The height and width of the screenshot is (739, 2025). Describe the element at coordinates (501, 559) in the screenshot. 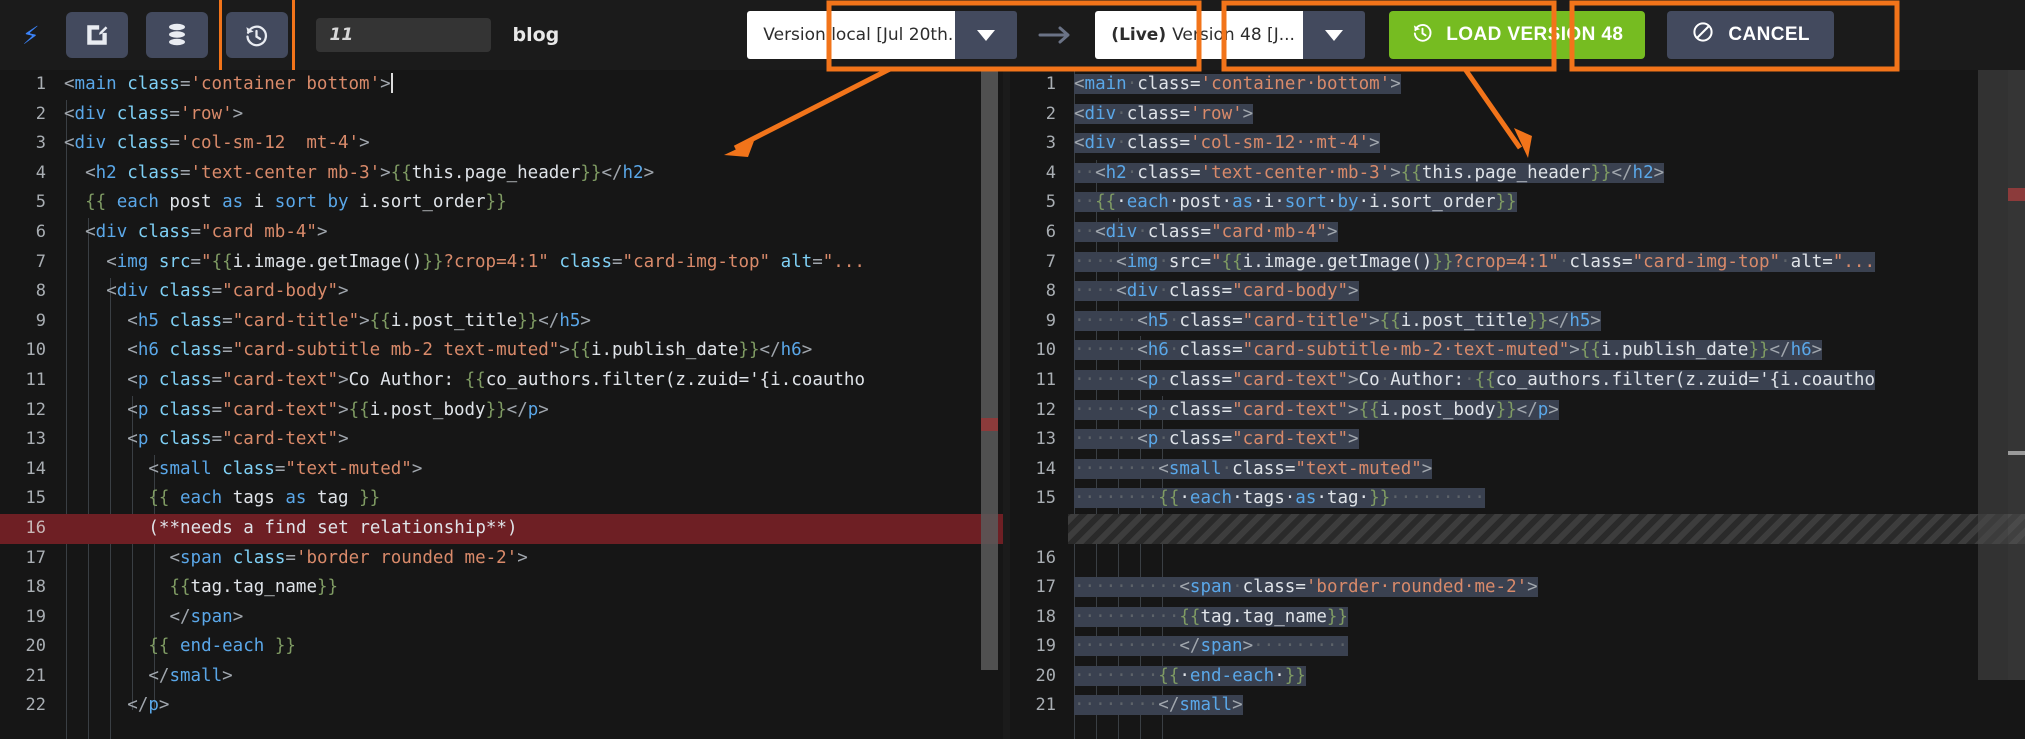

I see `code-line: 17 <span class='border rounded me-2'>` at that location.